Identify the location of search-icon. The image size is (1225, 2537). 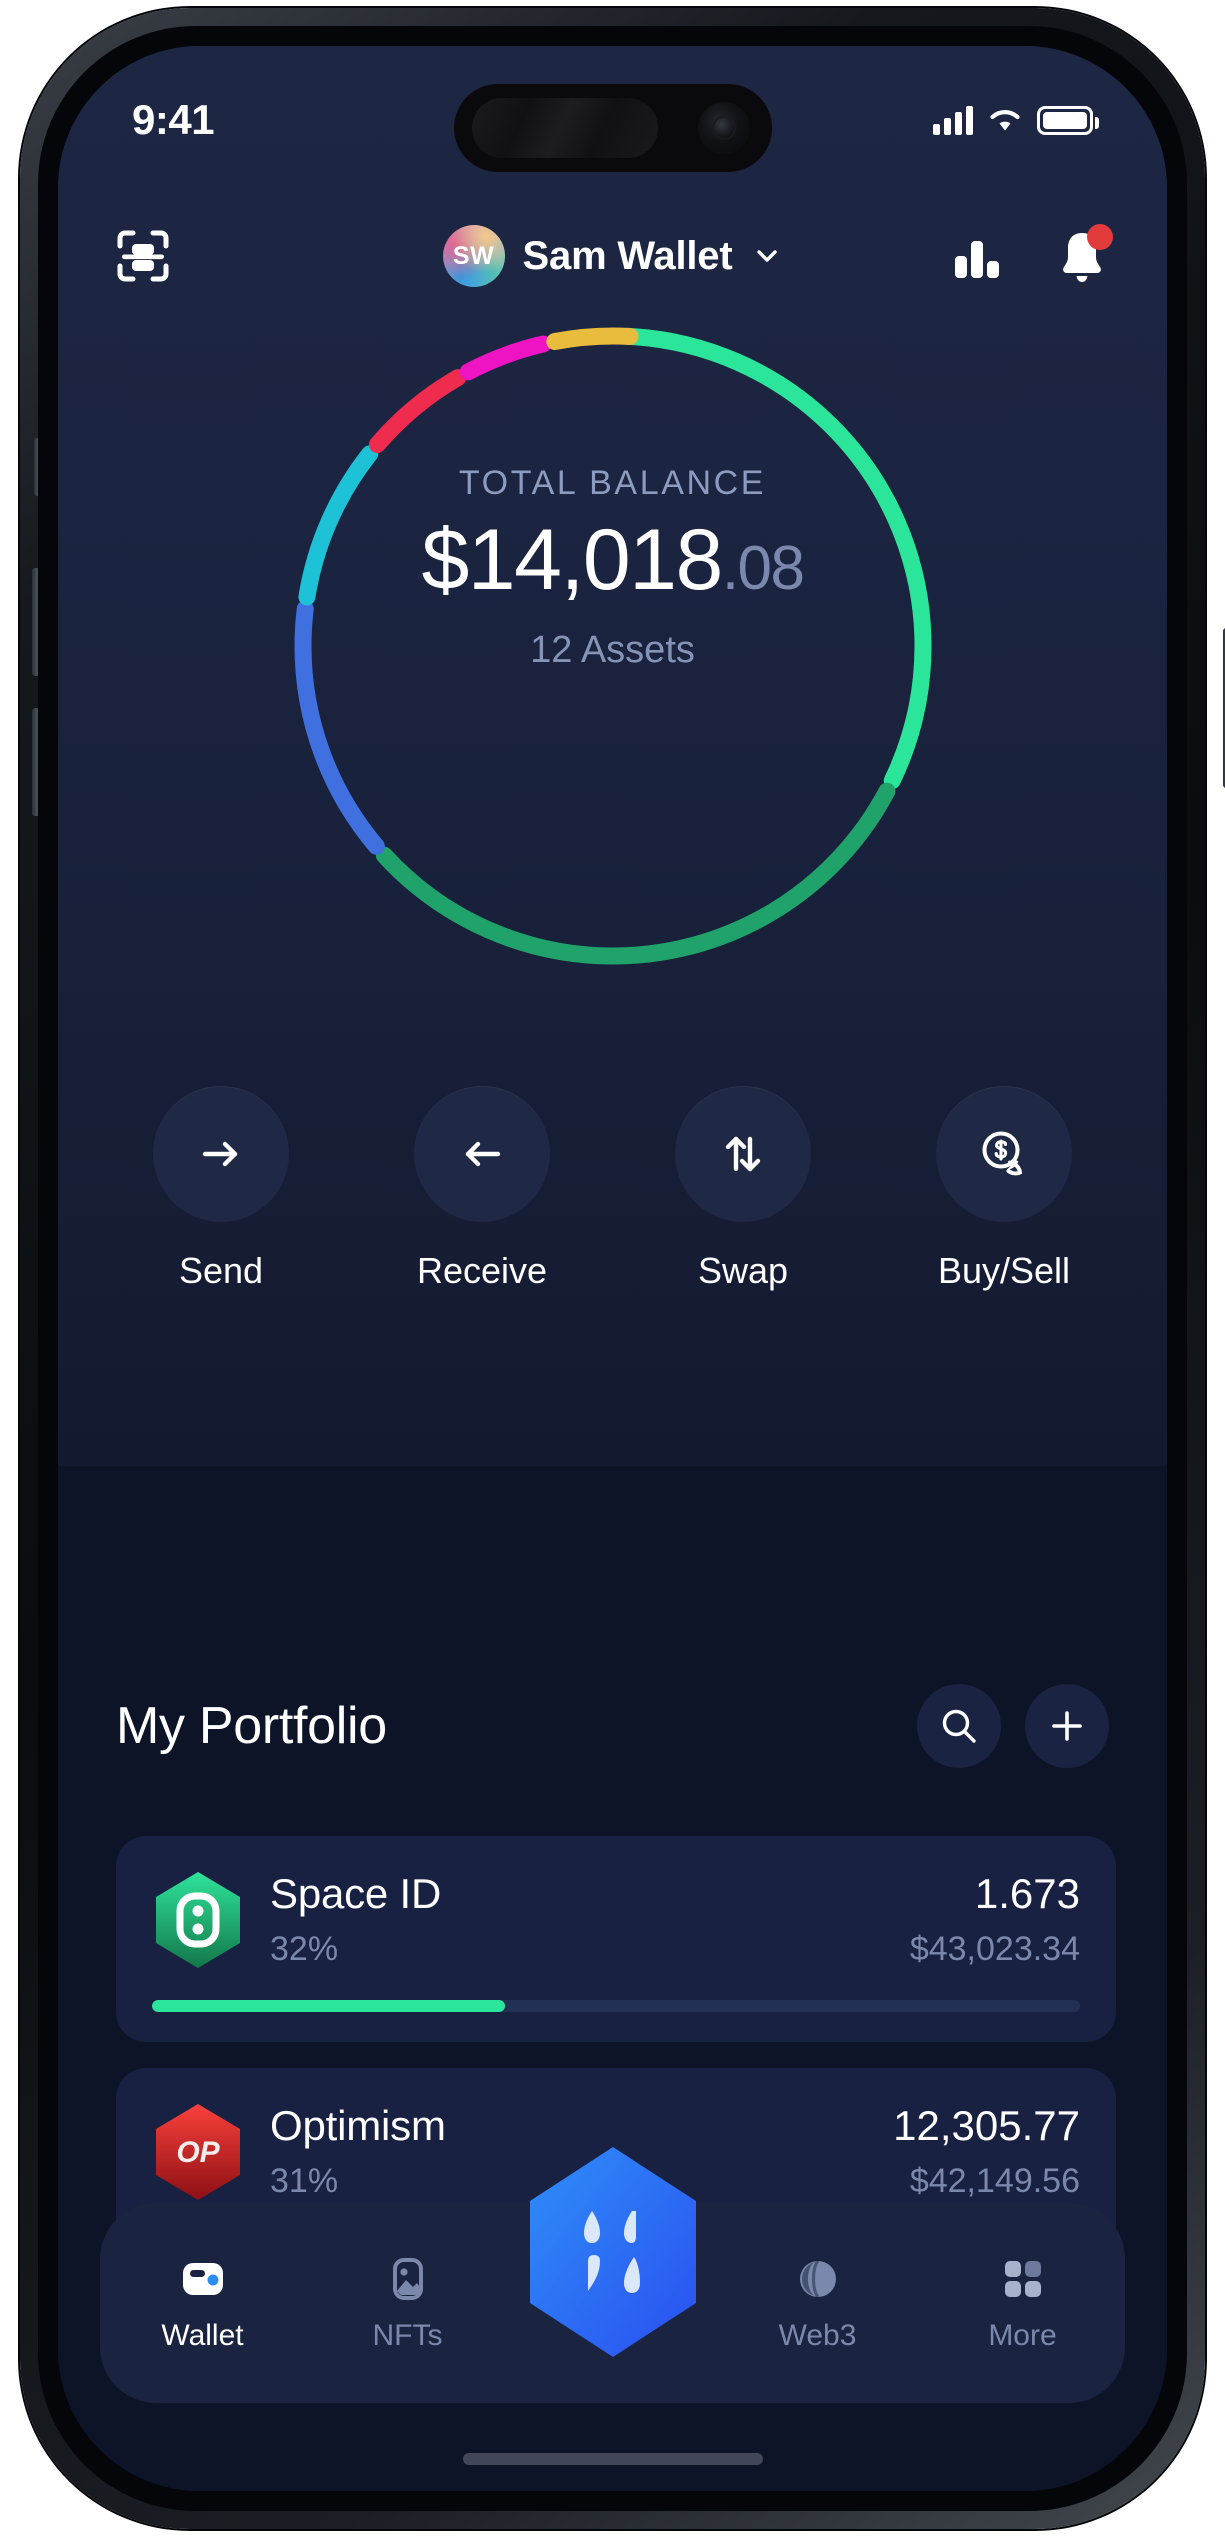
(959, 1726).